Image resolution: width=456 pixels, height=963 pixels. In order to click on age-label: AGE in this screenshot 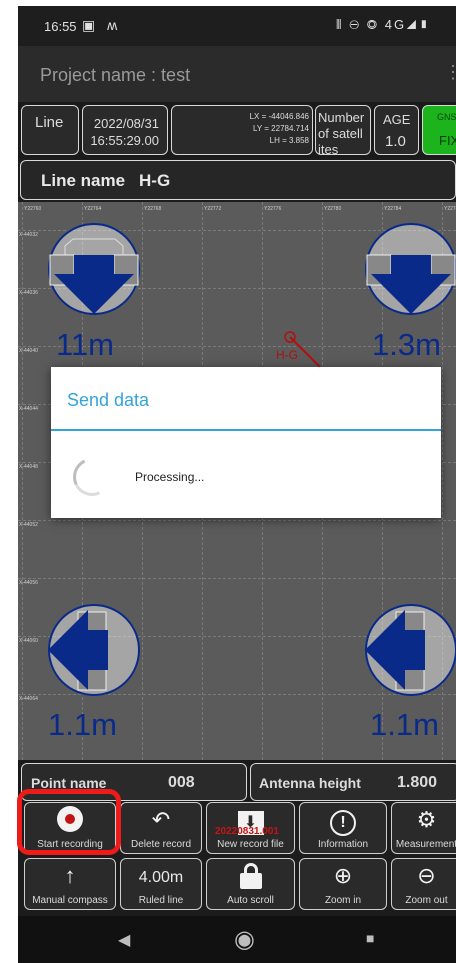, I will do `click(397, 119)`.